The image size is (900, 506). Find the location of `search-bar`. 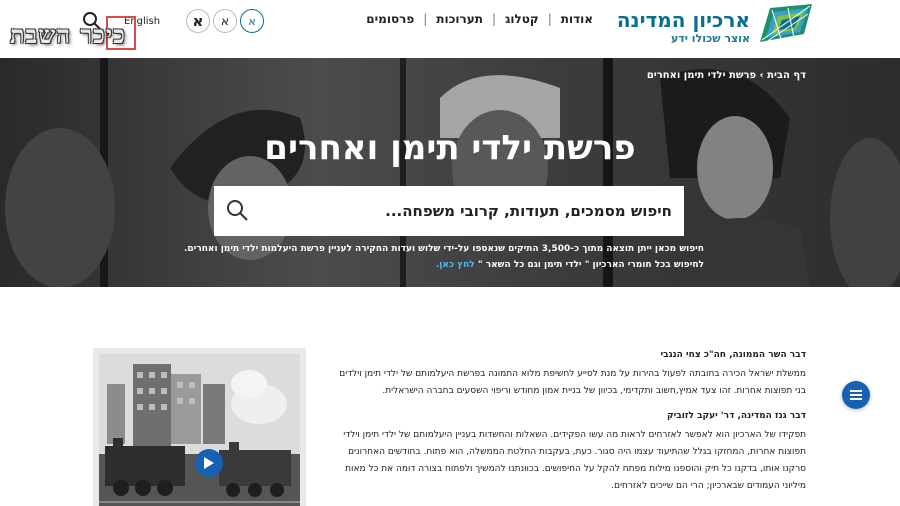

search-bar is located at coordinates (449, 211).